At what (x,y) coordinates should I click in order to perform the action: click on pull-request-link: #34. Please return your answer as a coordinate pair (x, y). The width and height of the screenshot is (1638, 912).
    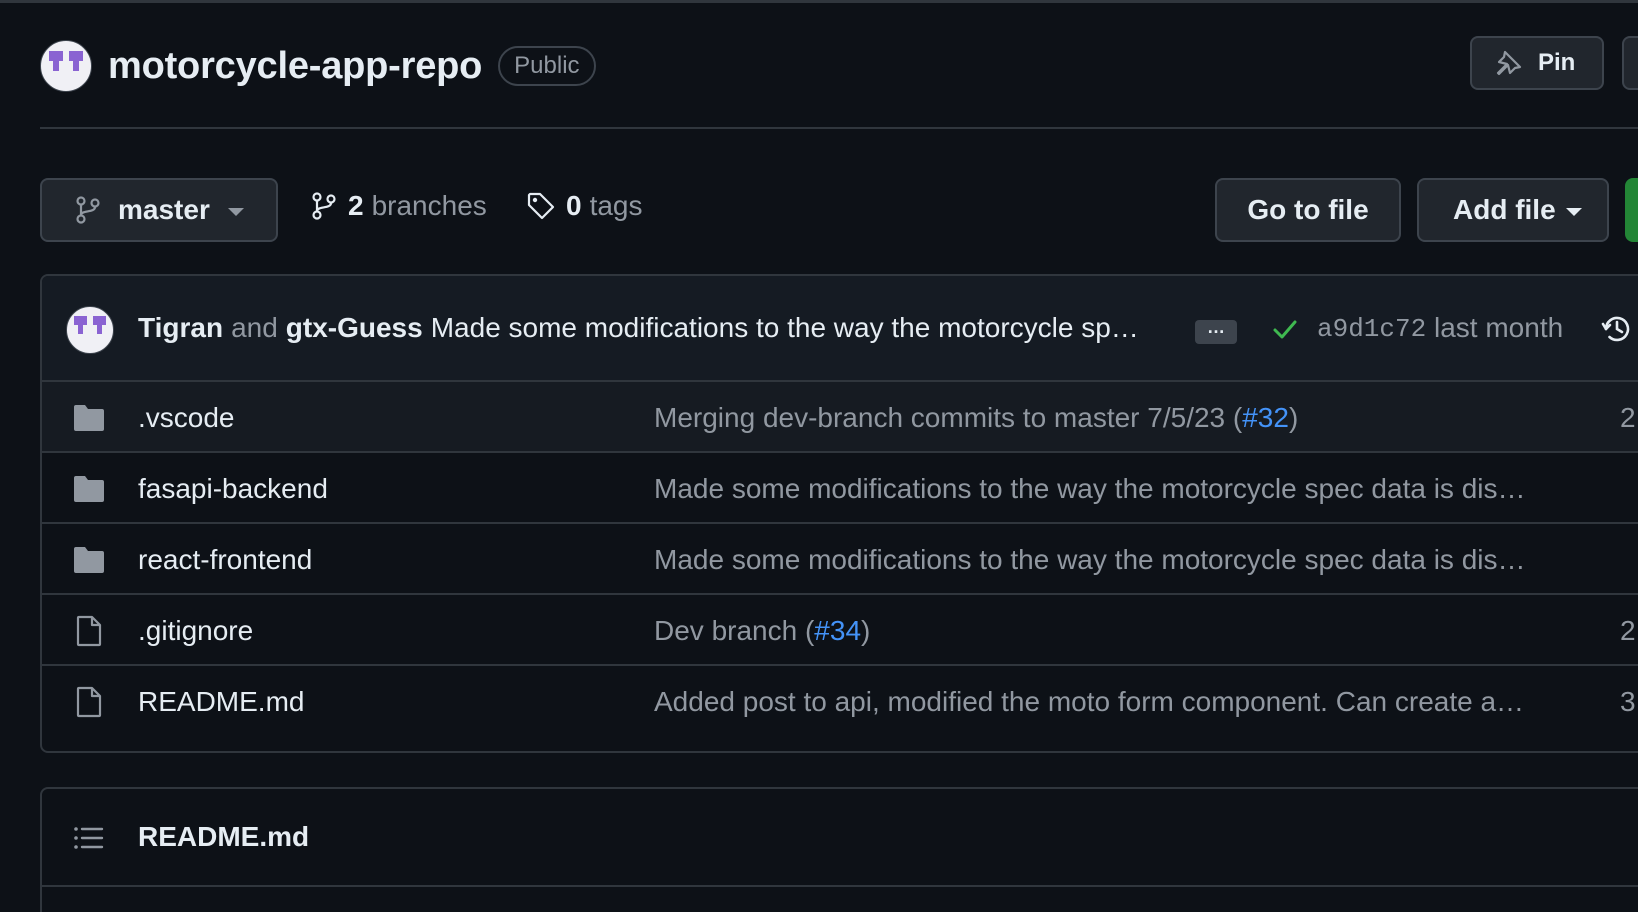
    Looking at the image, I should click on (837, 630).